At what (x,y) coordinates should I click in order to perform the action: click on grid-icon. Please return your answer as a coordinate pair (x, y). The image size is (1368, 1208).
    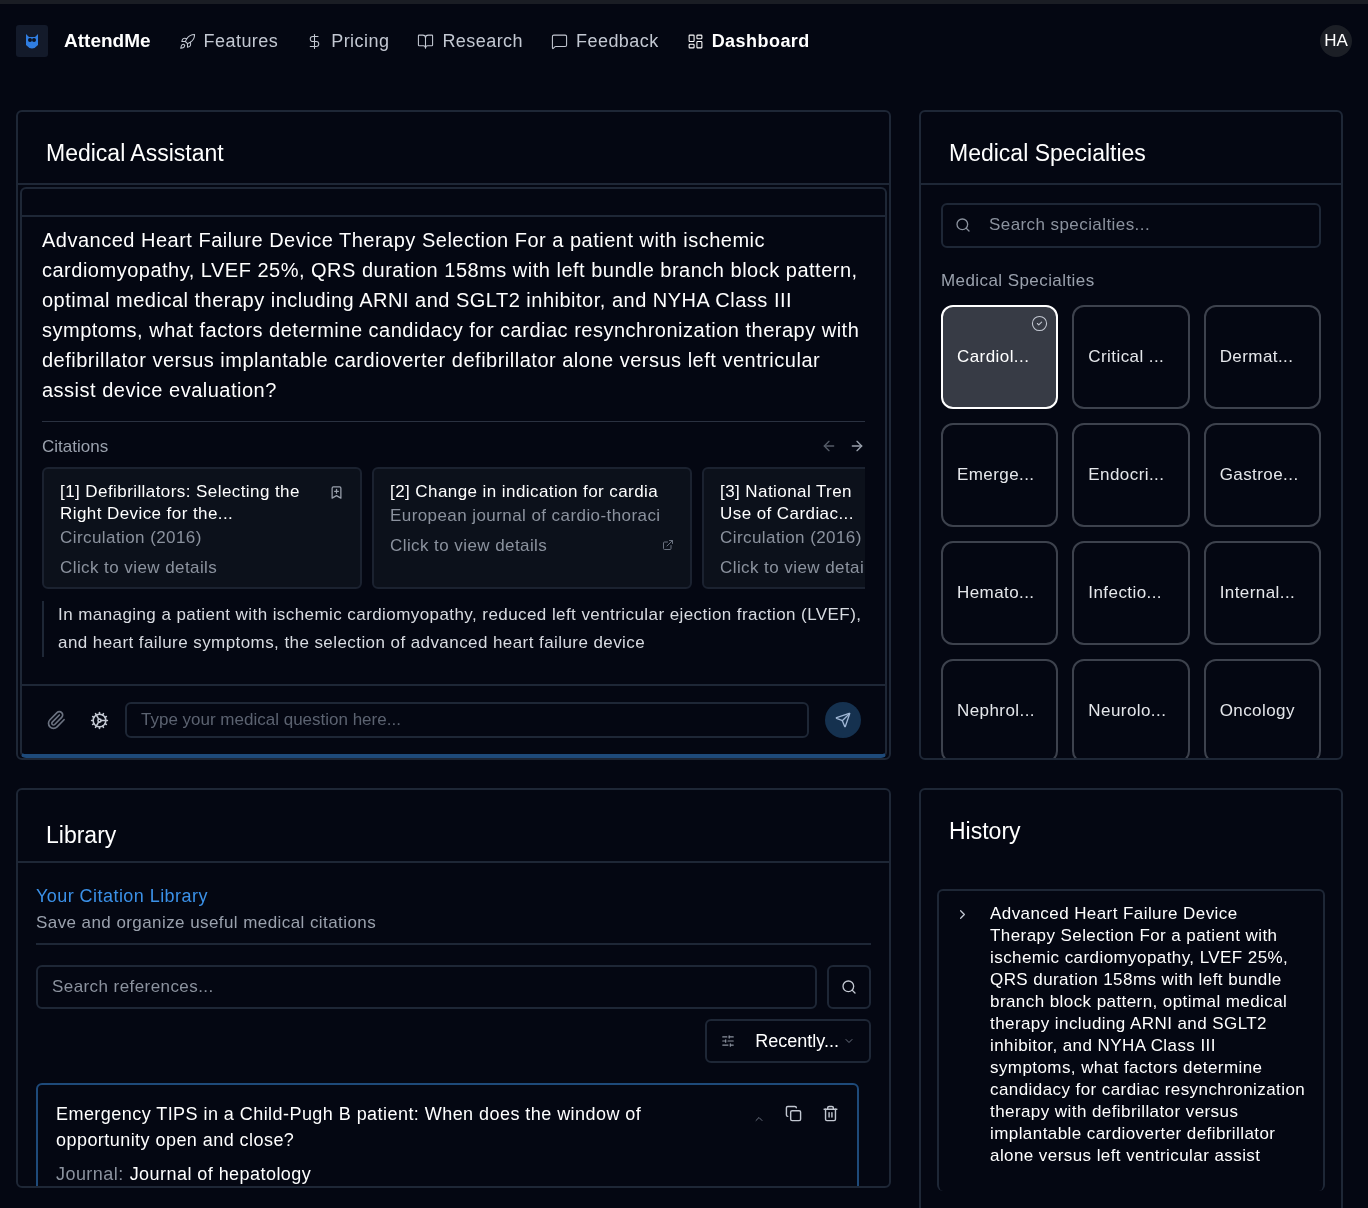
    Looking at the image, I should click on (695, 41).